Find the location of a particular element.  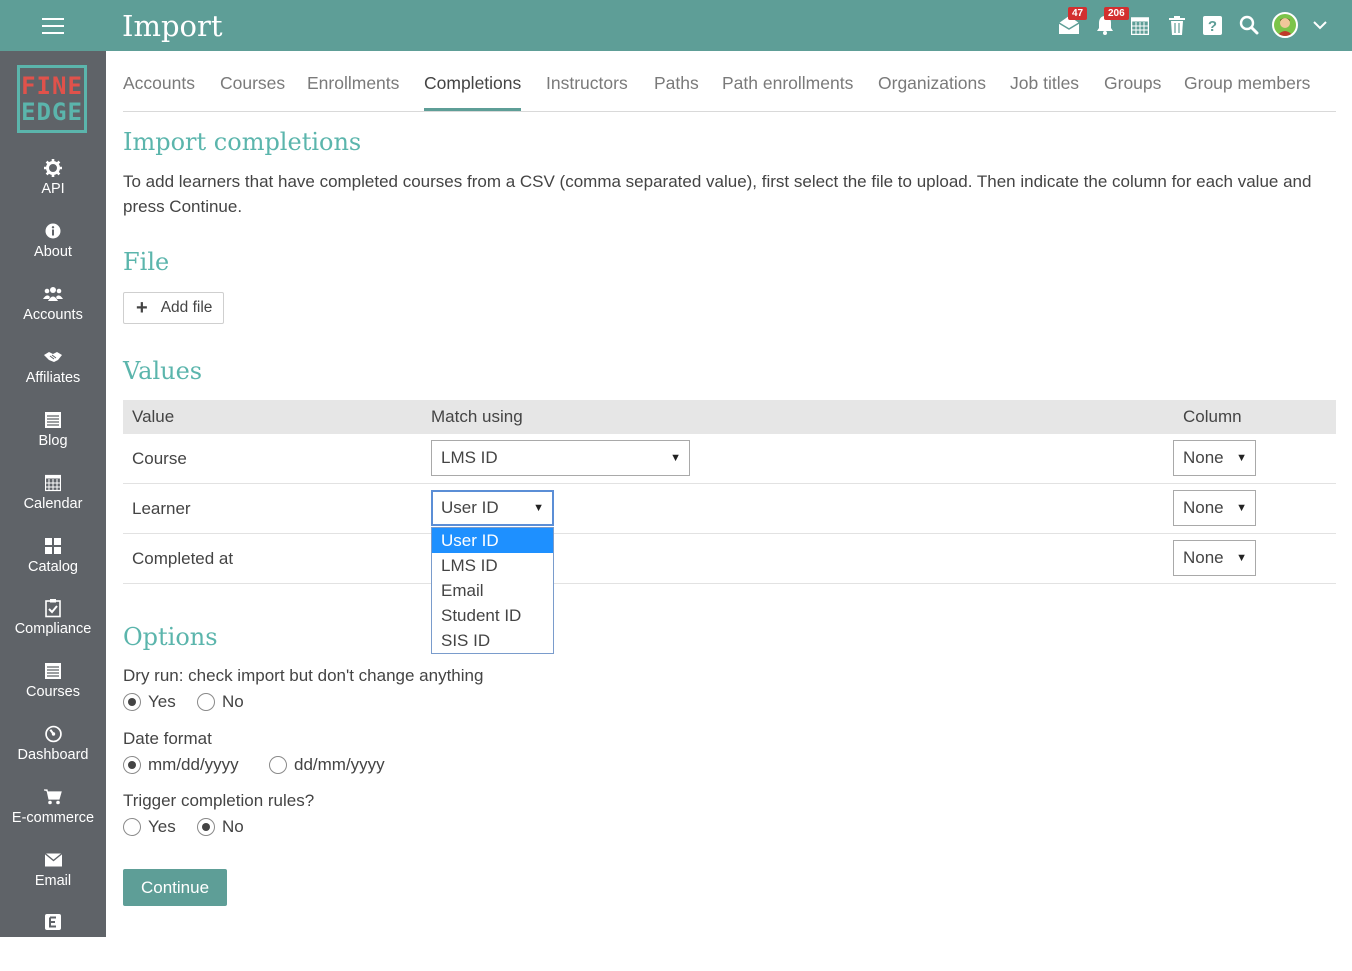

calendar-button is located at coordinates (1140, 25).